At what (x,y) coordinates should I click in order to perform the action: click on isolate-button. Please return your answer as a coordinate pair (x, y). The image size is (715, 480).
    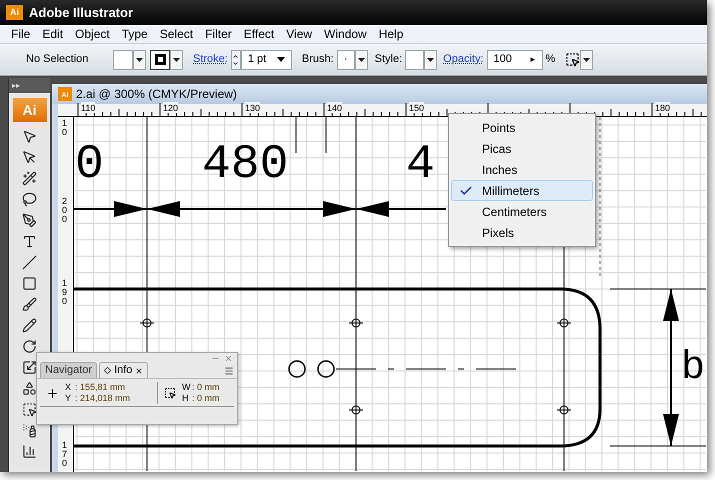
    Looking at the image, I should click on (572, 59).